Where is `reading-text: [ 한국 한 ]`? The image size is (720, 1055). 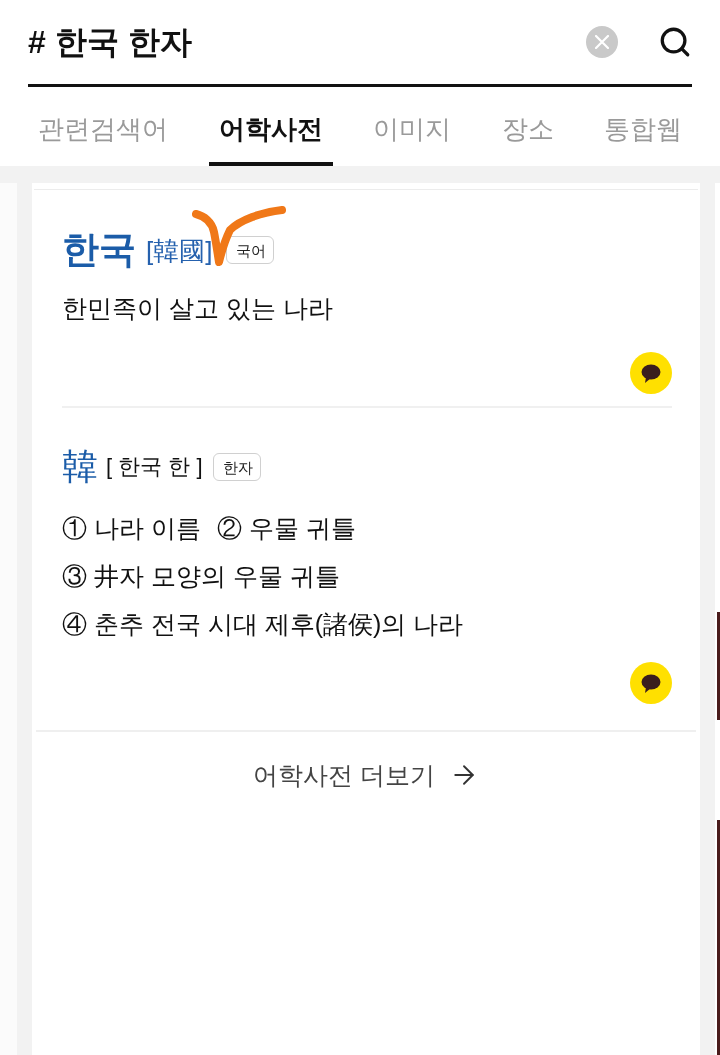 reading-text: [ 한국 한 ] is located at coordinates (154, 467).